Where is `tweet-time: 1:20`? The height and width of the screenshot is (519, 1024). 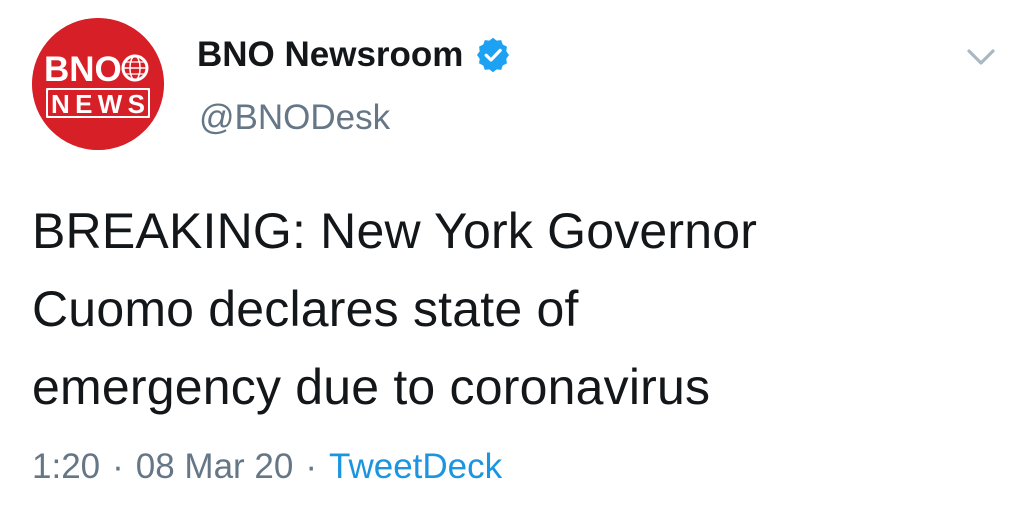 tweet-time: 1:20 is located at coordinates (66, 466).